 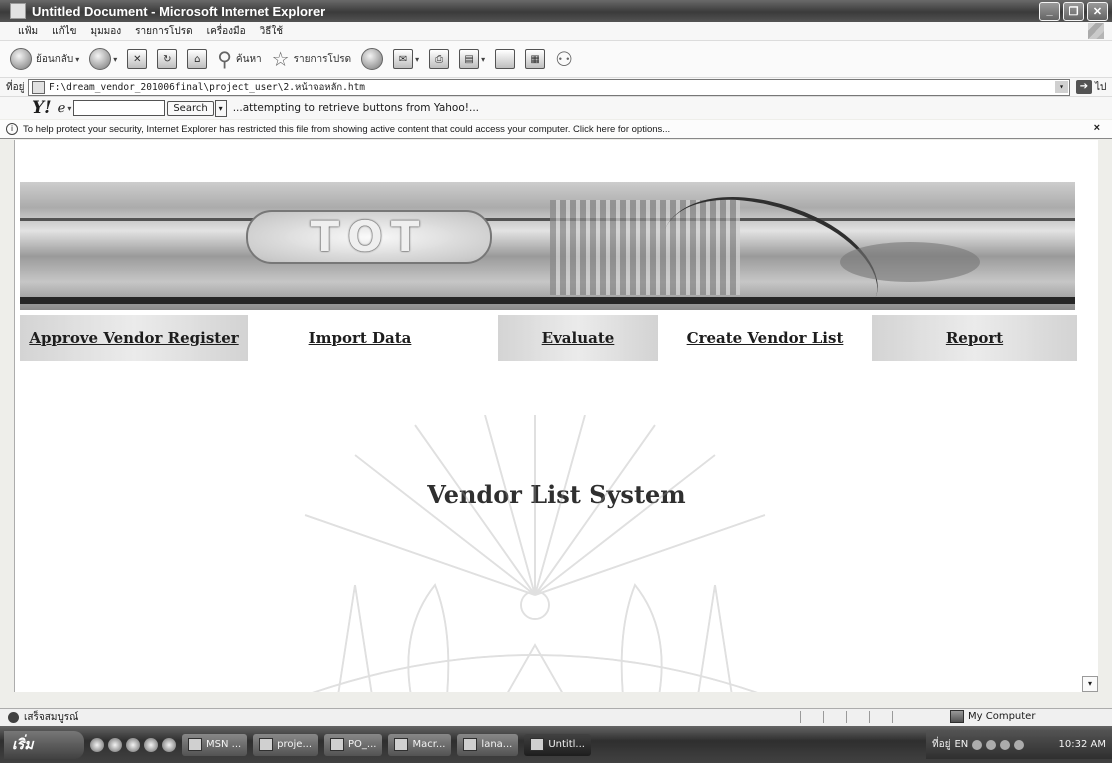 I want to click on banner-bottom-bar, so click(x=547, y=300).